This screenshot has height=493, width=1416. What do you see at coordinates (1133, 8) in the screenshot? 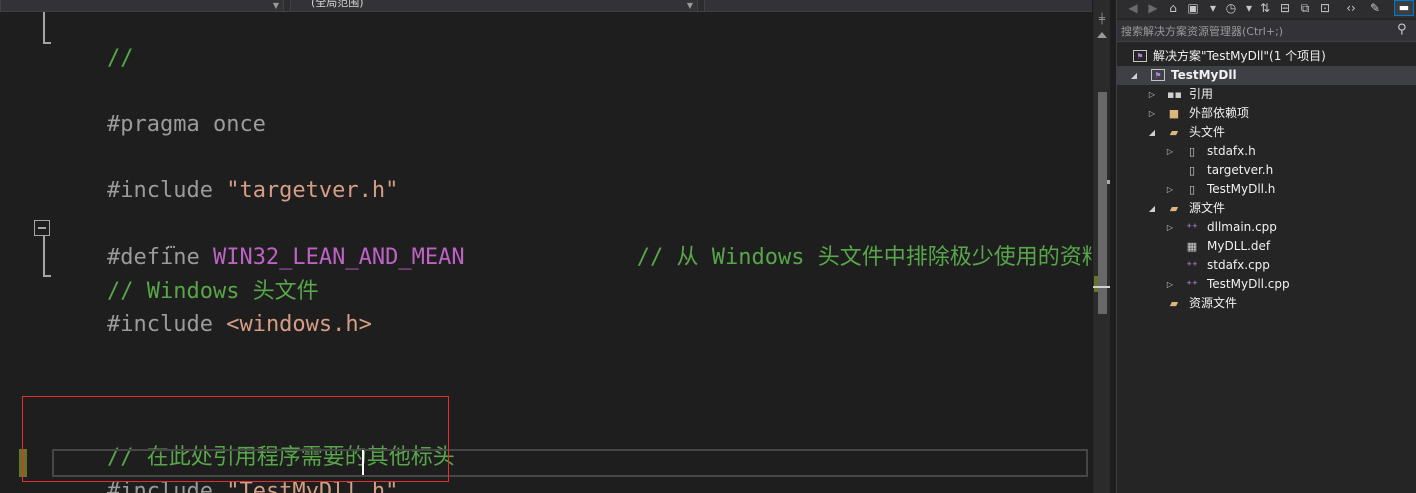
I see `back-icon: ◀` at bounding box center [1133, 8].